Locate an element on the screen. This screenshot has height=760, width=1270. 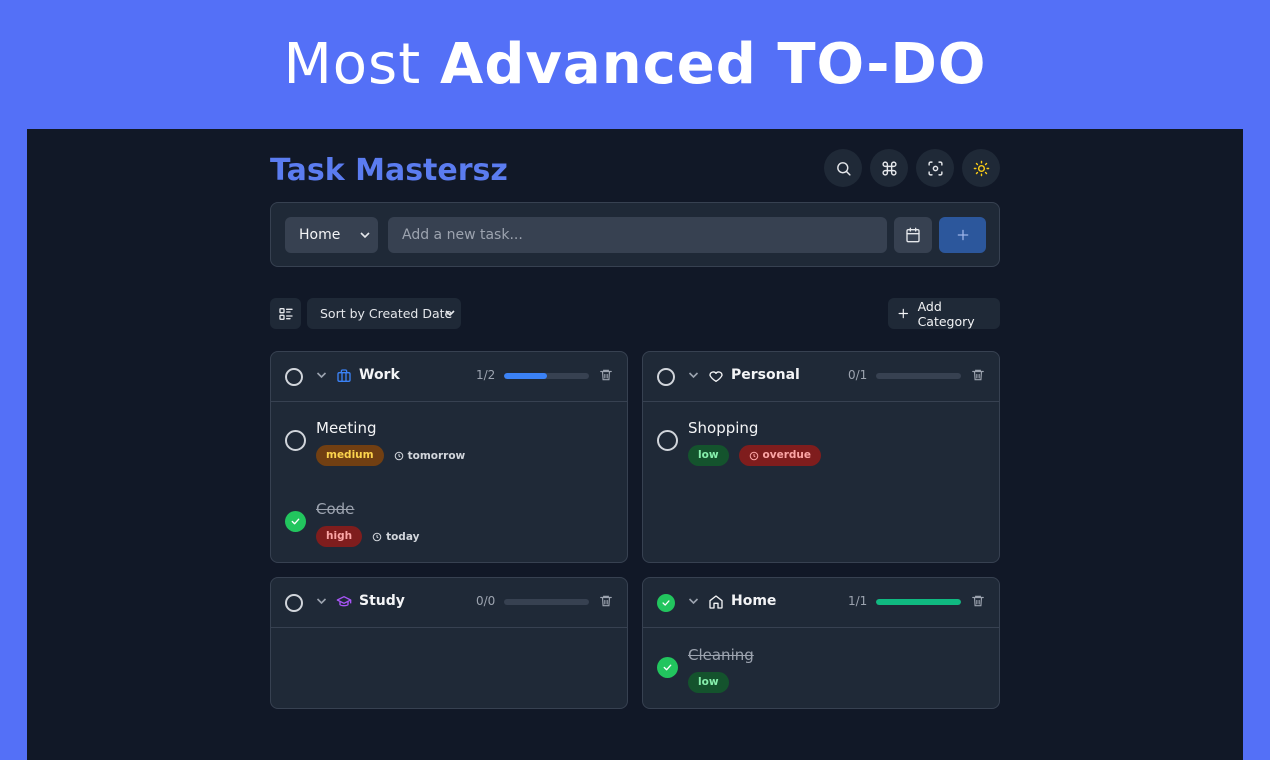
category-count: 1/1 is located at coordinates (858, 601).